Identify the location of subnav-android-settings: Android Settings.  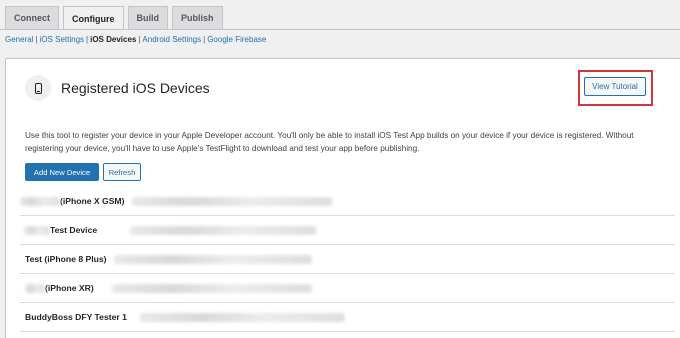
(171, 39).